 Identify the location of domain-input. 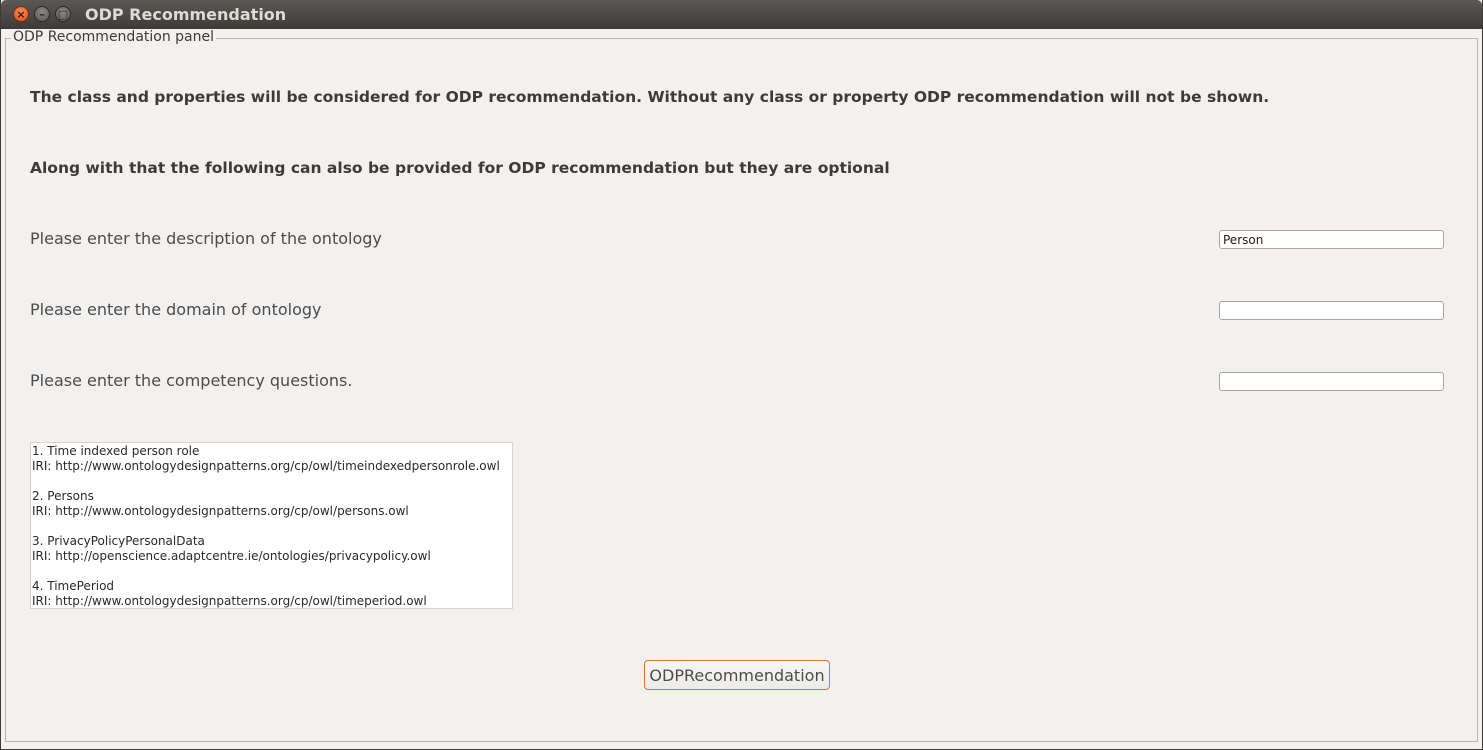
(1331, 310).